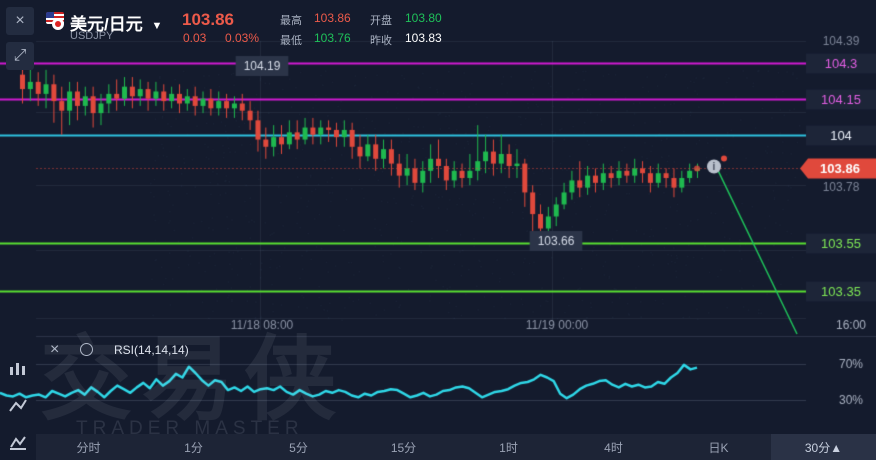 This screenshot has width=876, height=460. I want to click on close-chart-button: ×, so click(20, 21).